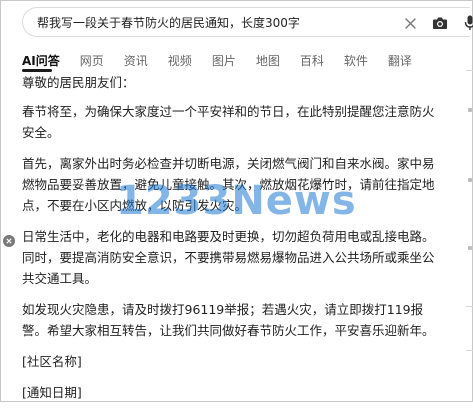 The height and width of the screenshot is (413, 473). Describe the element at coordinates (268, 60) in the screenshot. I see `tab-maps: 地图` at that location.